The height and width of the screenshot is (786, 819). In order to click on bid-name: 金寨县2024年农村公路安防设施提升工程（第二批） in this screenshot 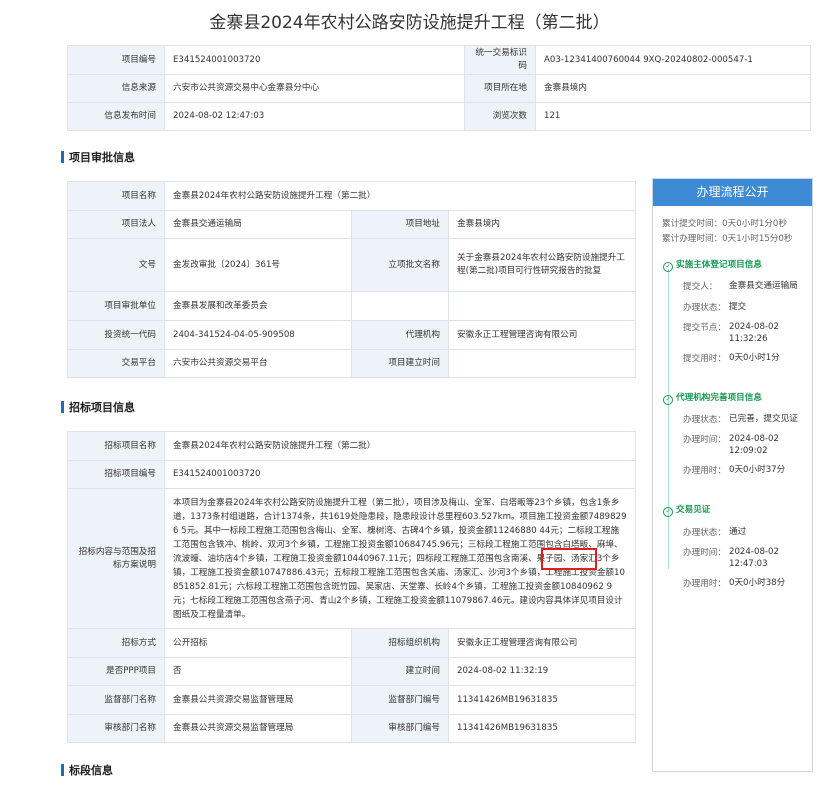, I will do `click(400, 446)`.